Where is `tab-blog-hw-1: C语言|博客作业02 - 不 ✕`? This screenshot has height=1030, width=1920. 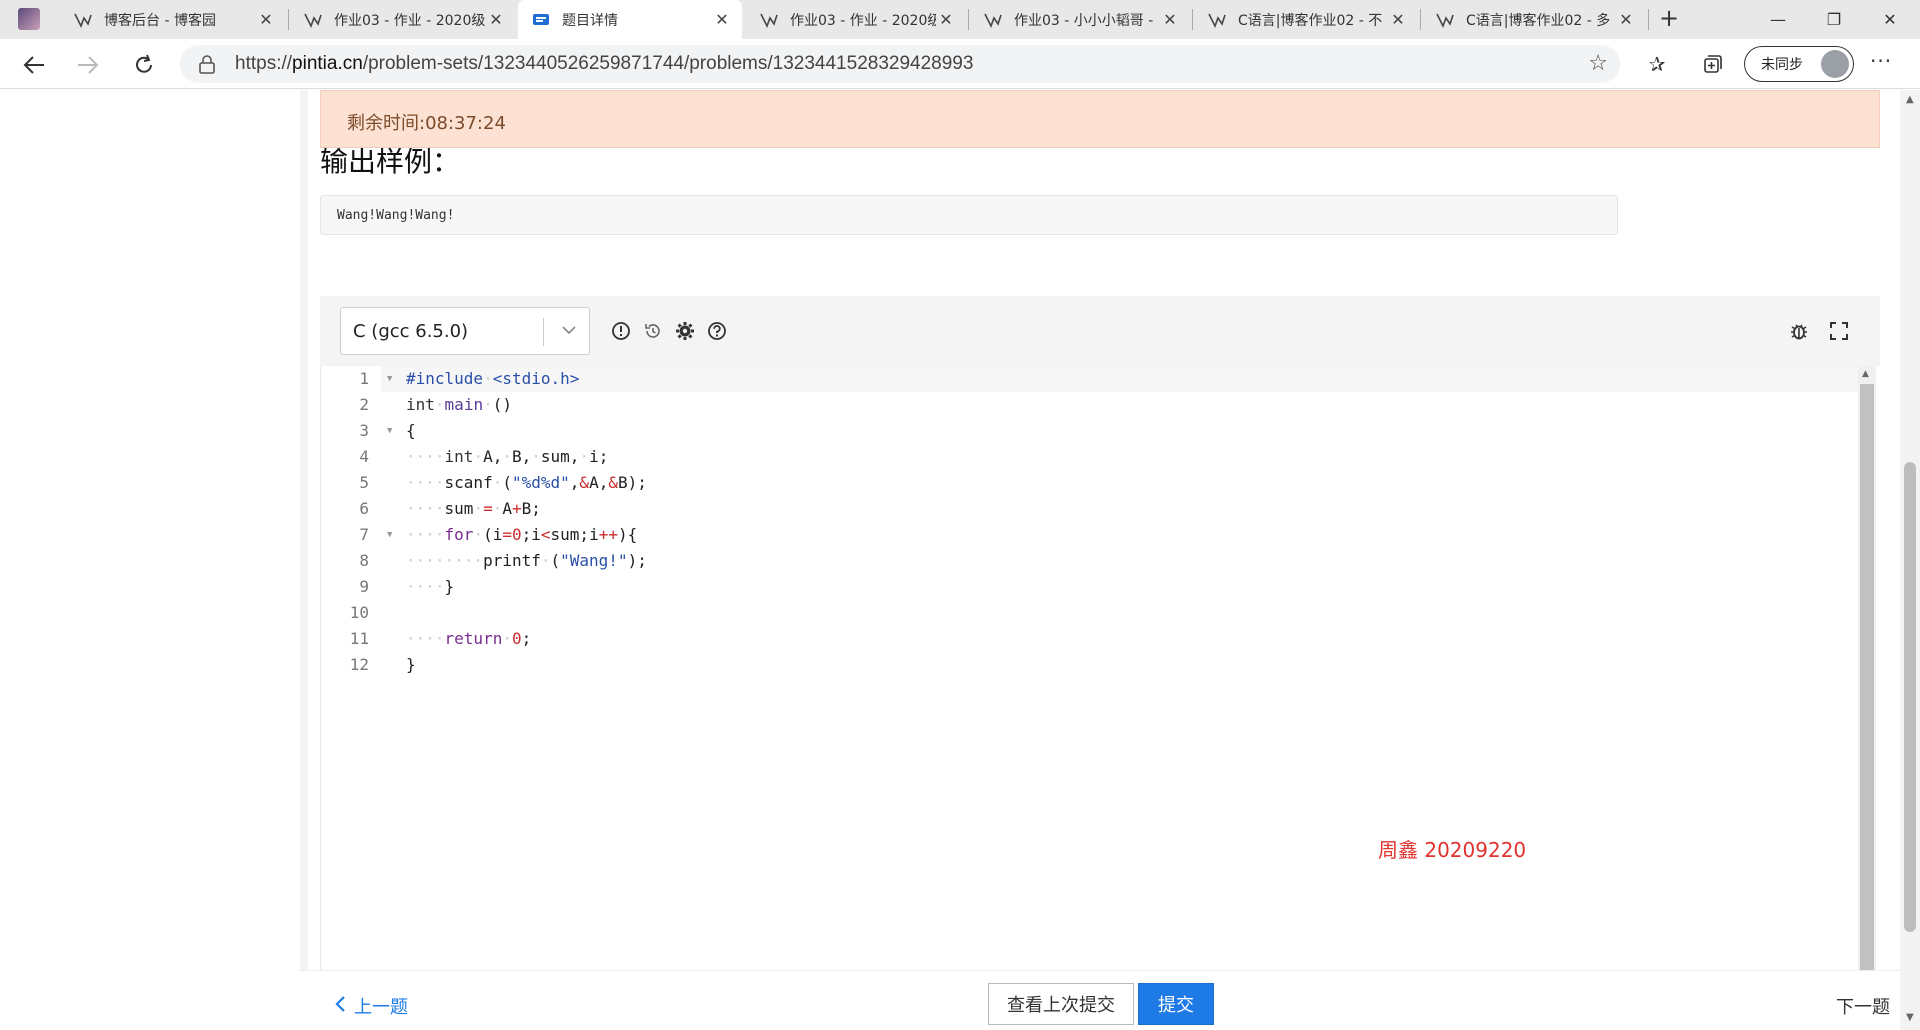 tab-blog-hw-1: C语言|博客作业02 - 不 ✕ is located at coordinates (1306, 19).